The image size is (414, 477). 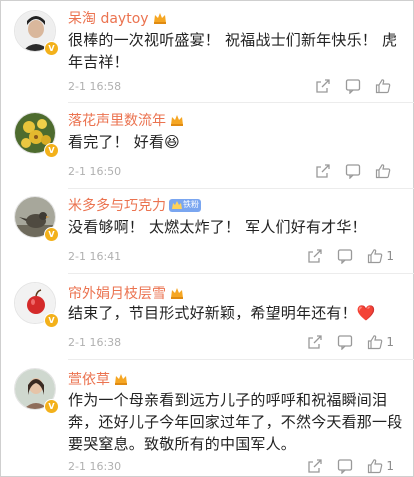 What do you see at coordinates (95, 171) in the screenshot?
I see `timestamp: 2-1 16:50` at bounding box center [95, 171].